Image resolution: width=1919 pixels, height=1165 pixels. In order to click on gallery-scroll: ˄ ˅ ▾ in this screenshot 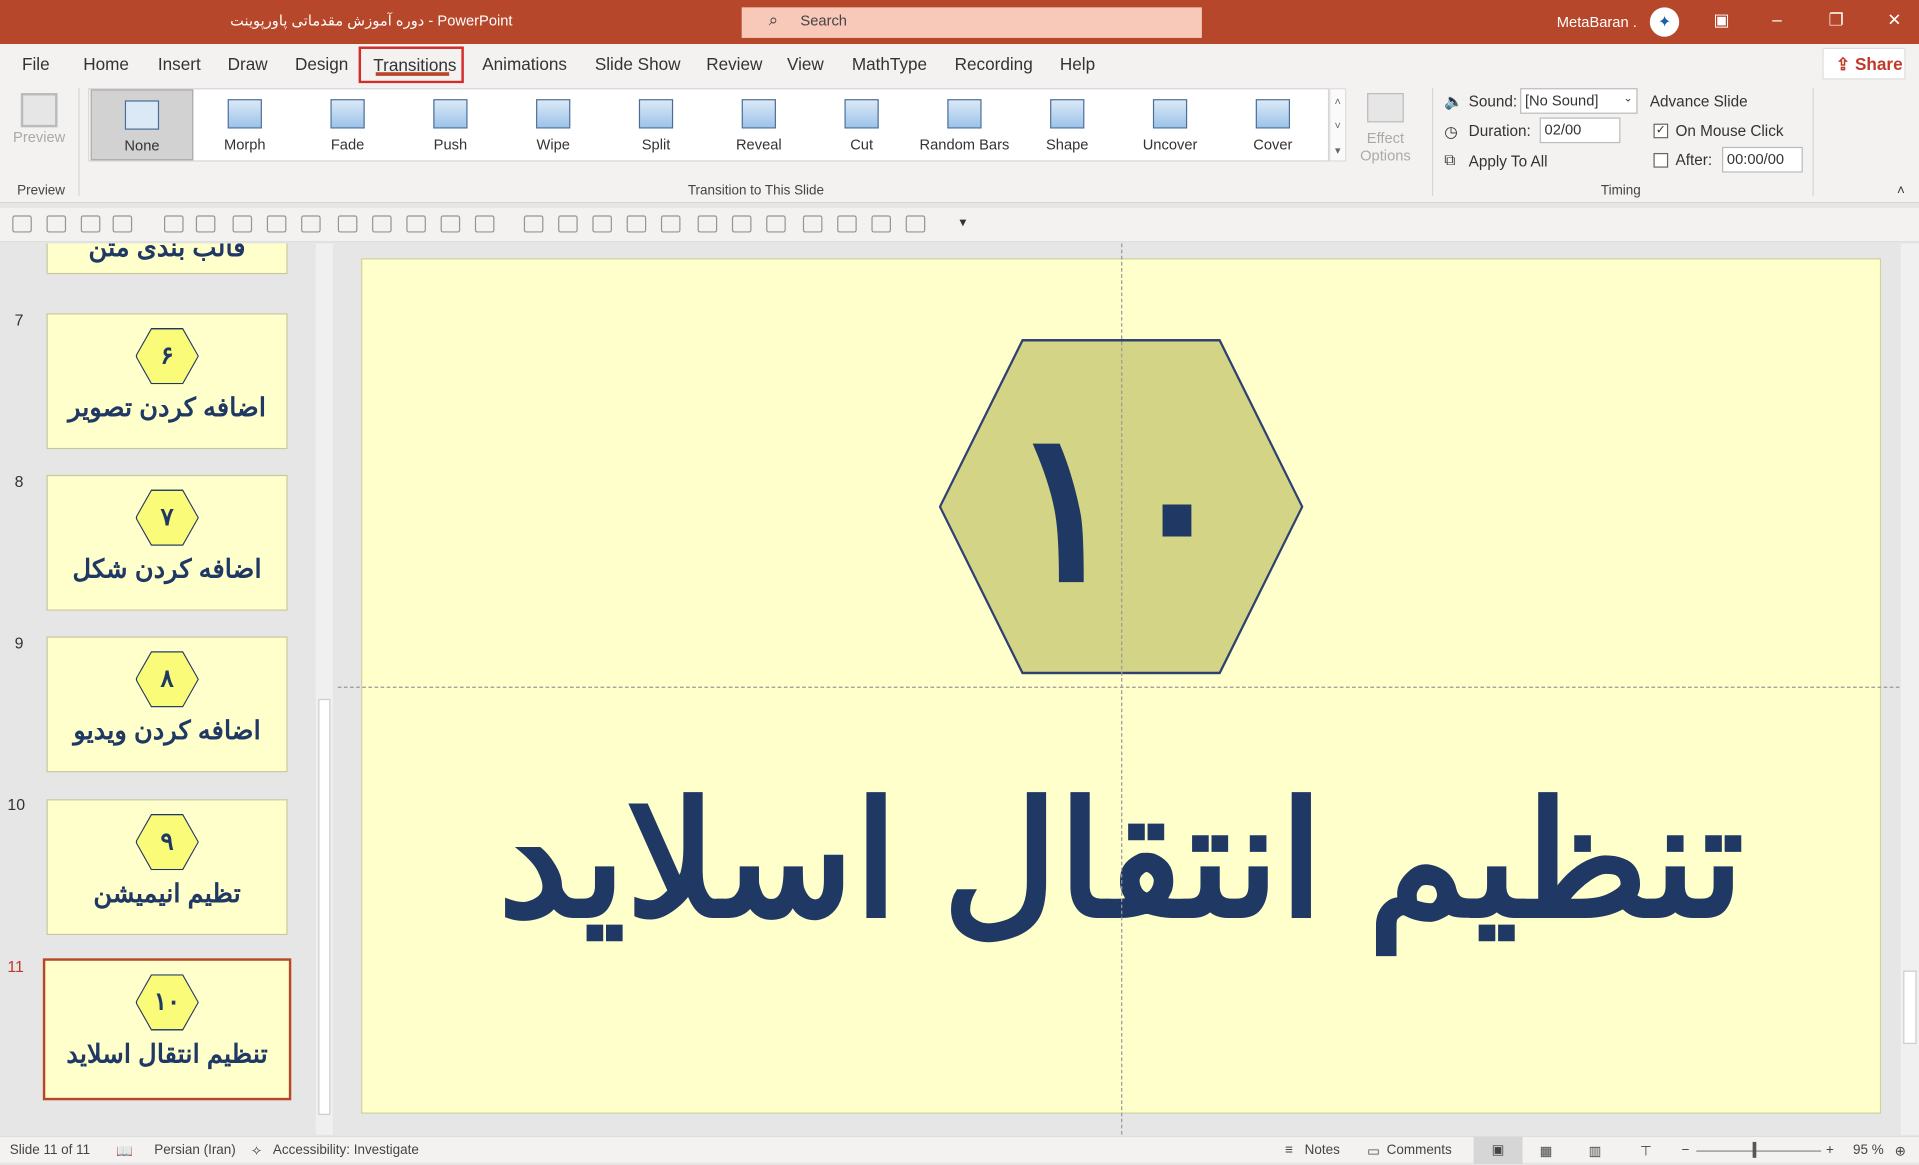, I will do `click(1338, 125)`.